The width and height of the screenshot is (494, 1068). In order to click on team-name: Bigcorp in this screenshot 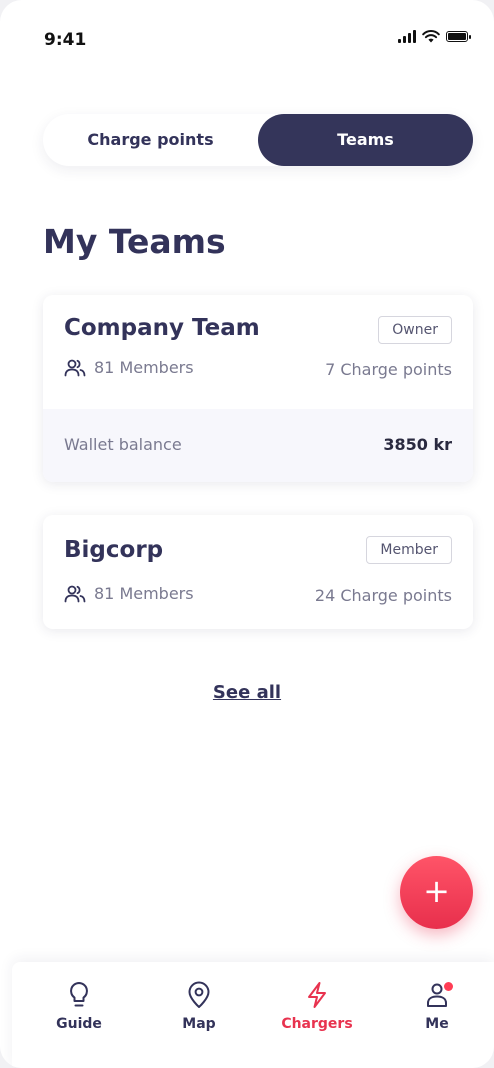, I will do `click(114, 550)`.